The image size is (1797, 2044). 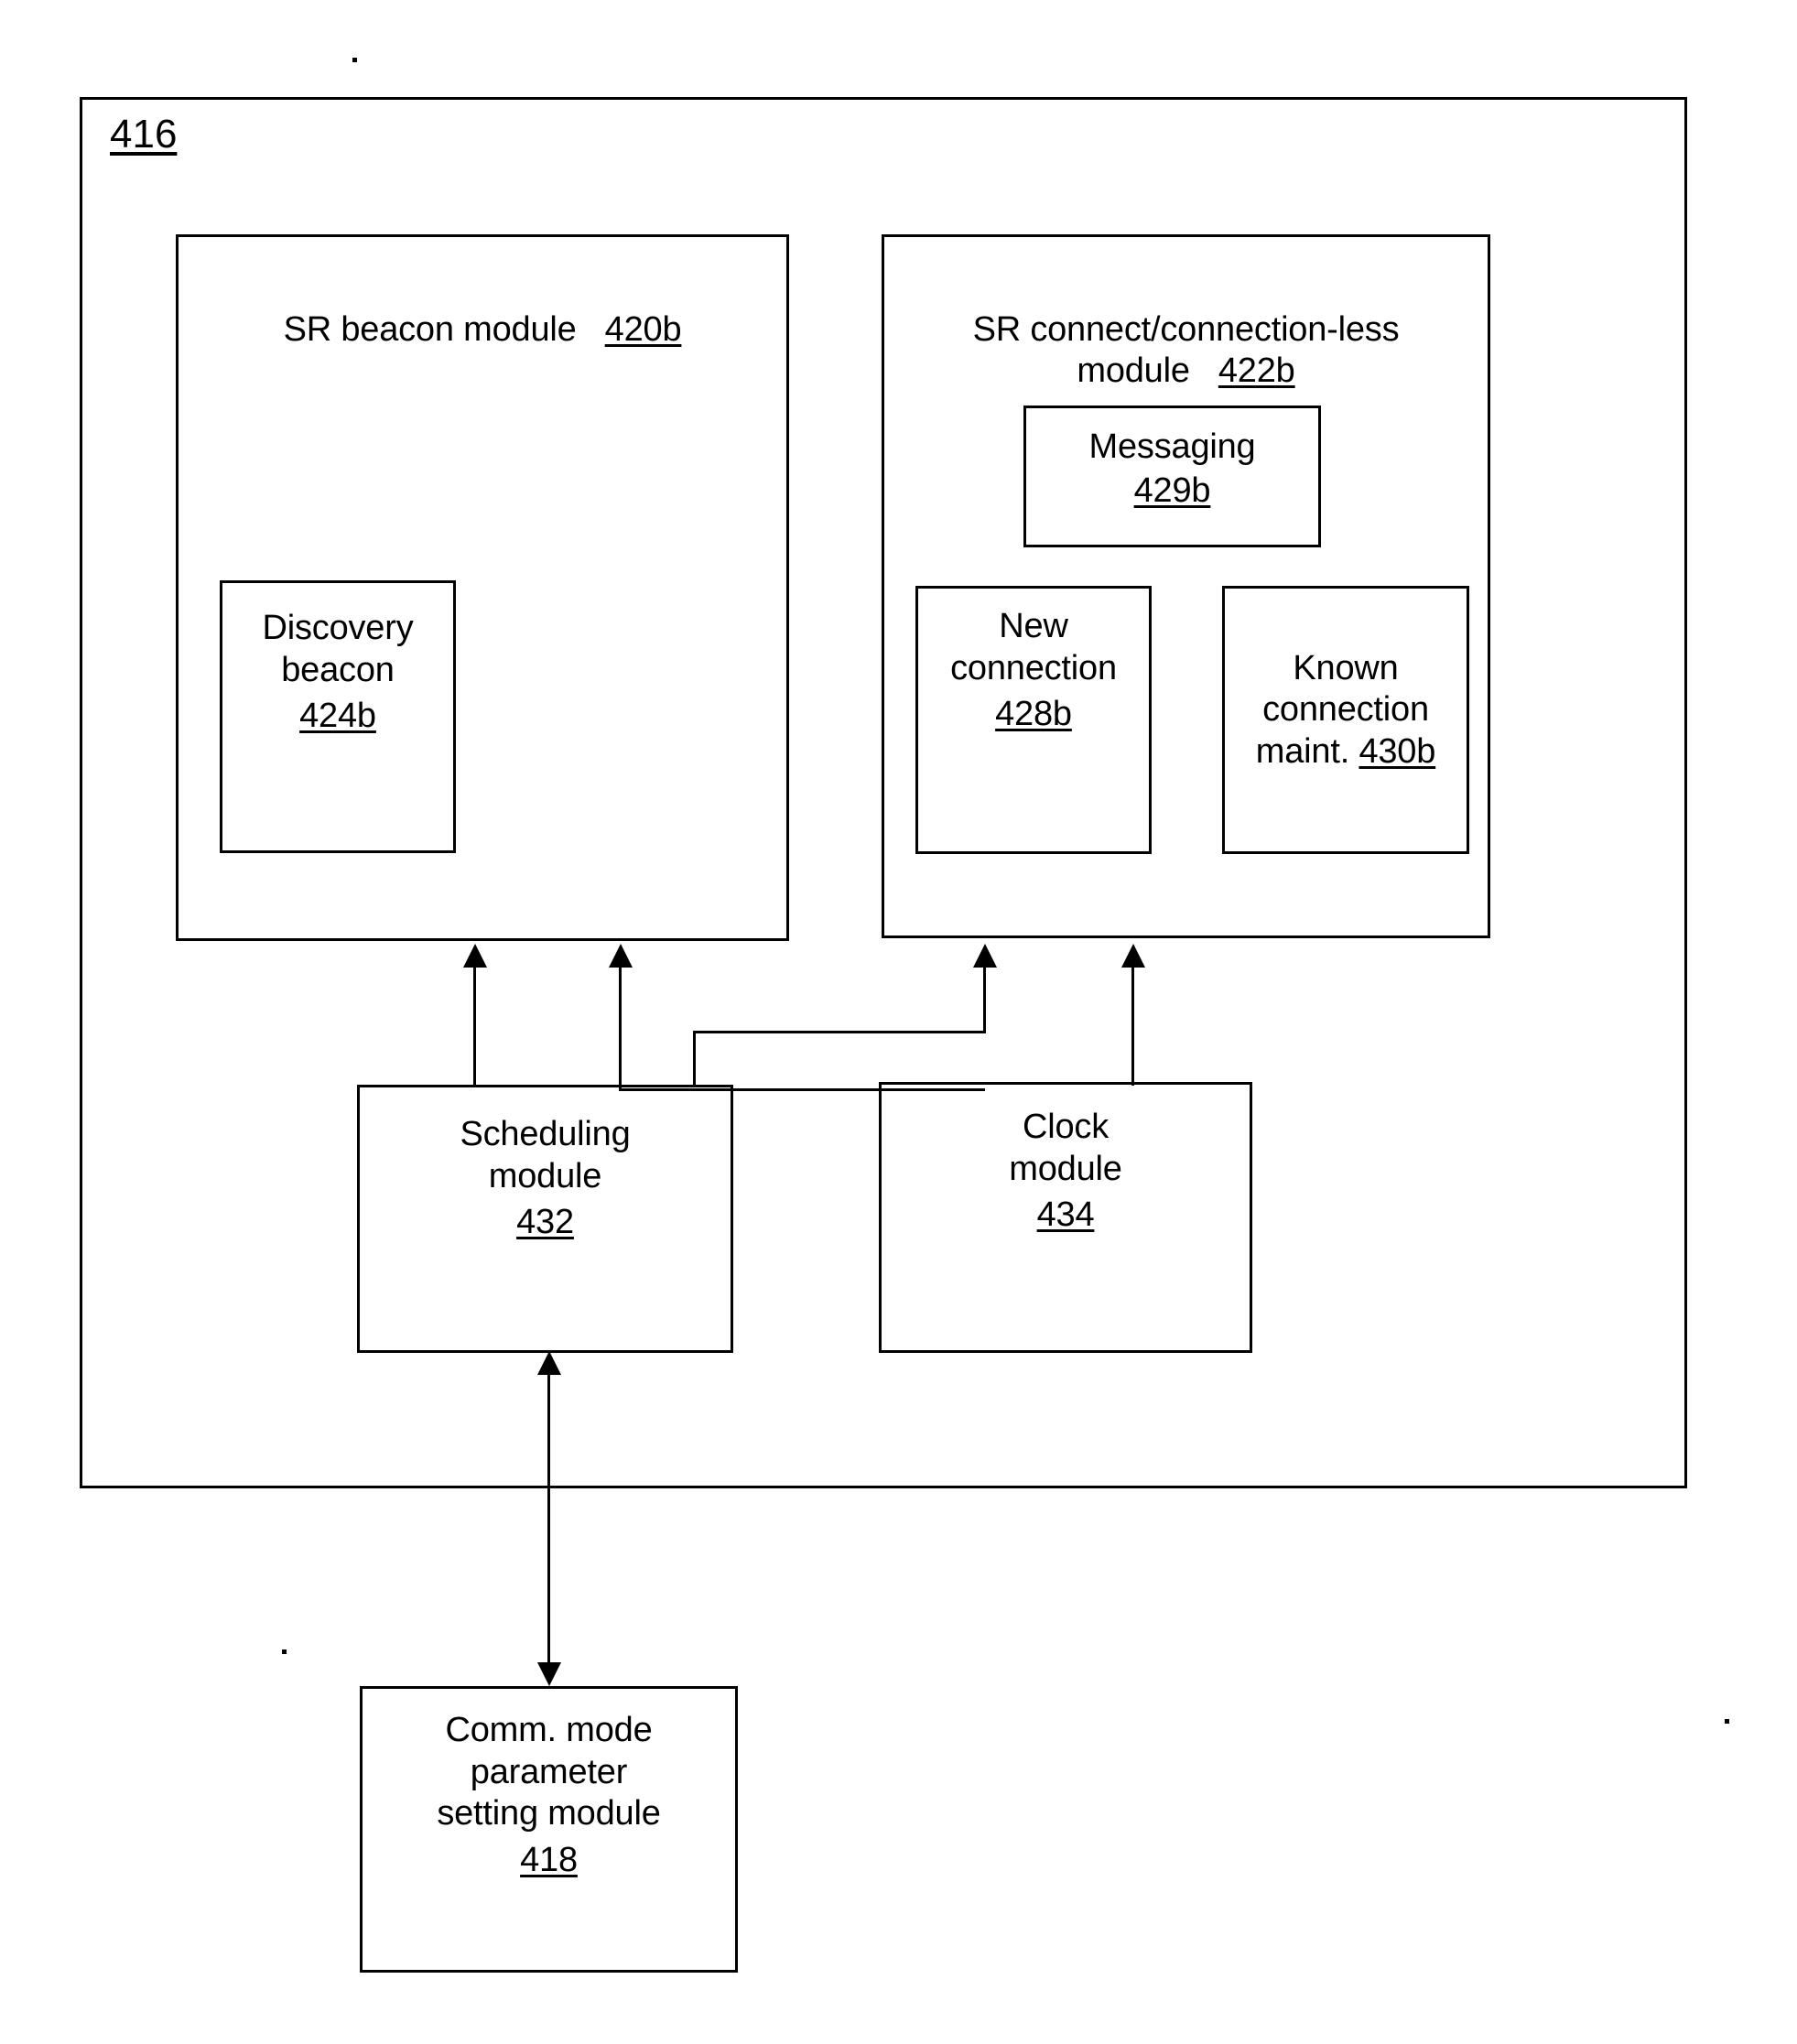 I want to click on arrowhead-clock-to-sr-beacon, so click(x=621, y=956).